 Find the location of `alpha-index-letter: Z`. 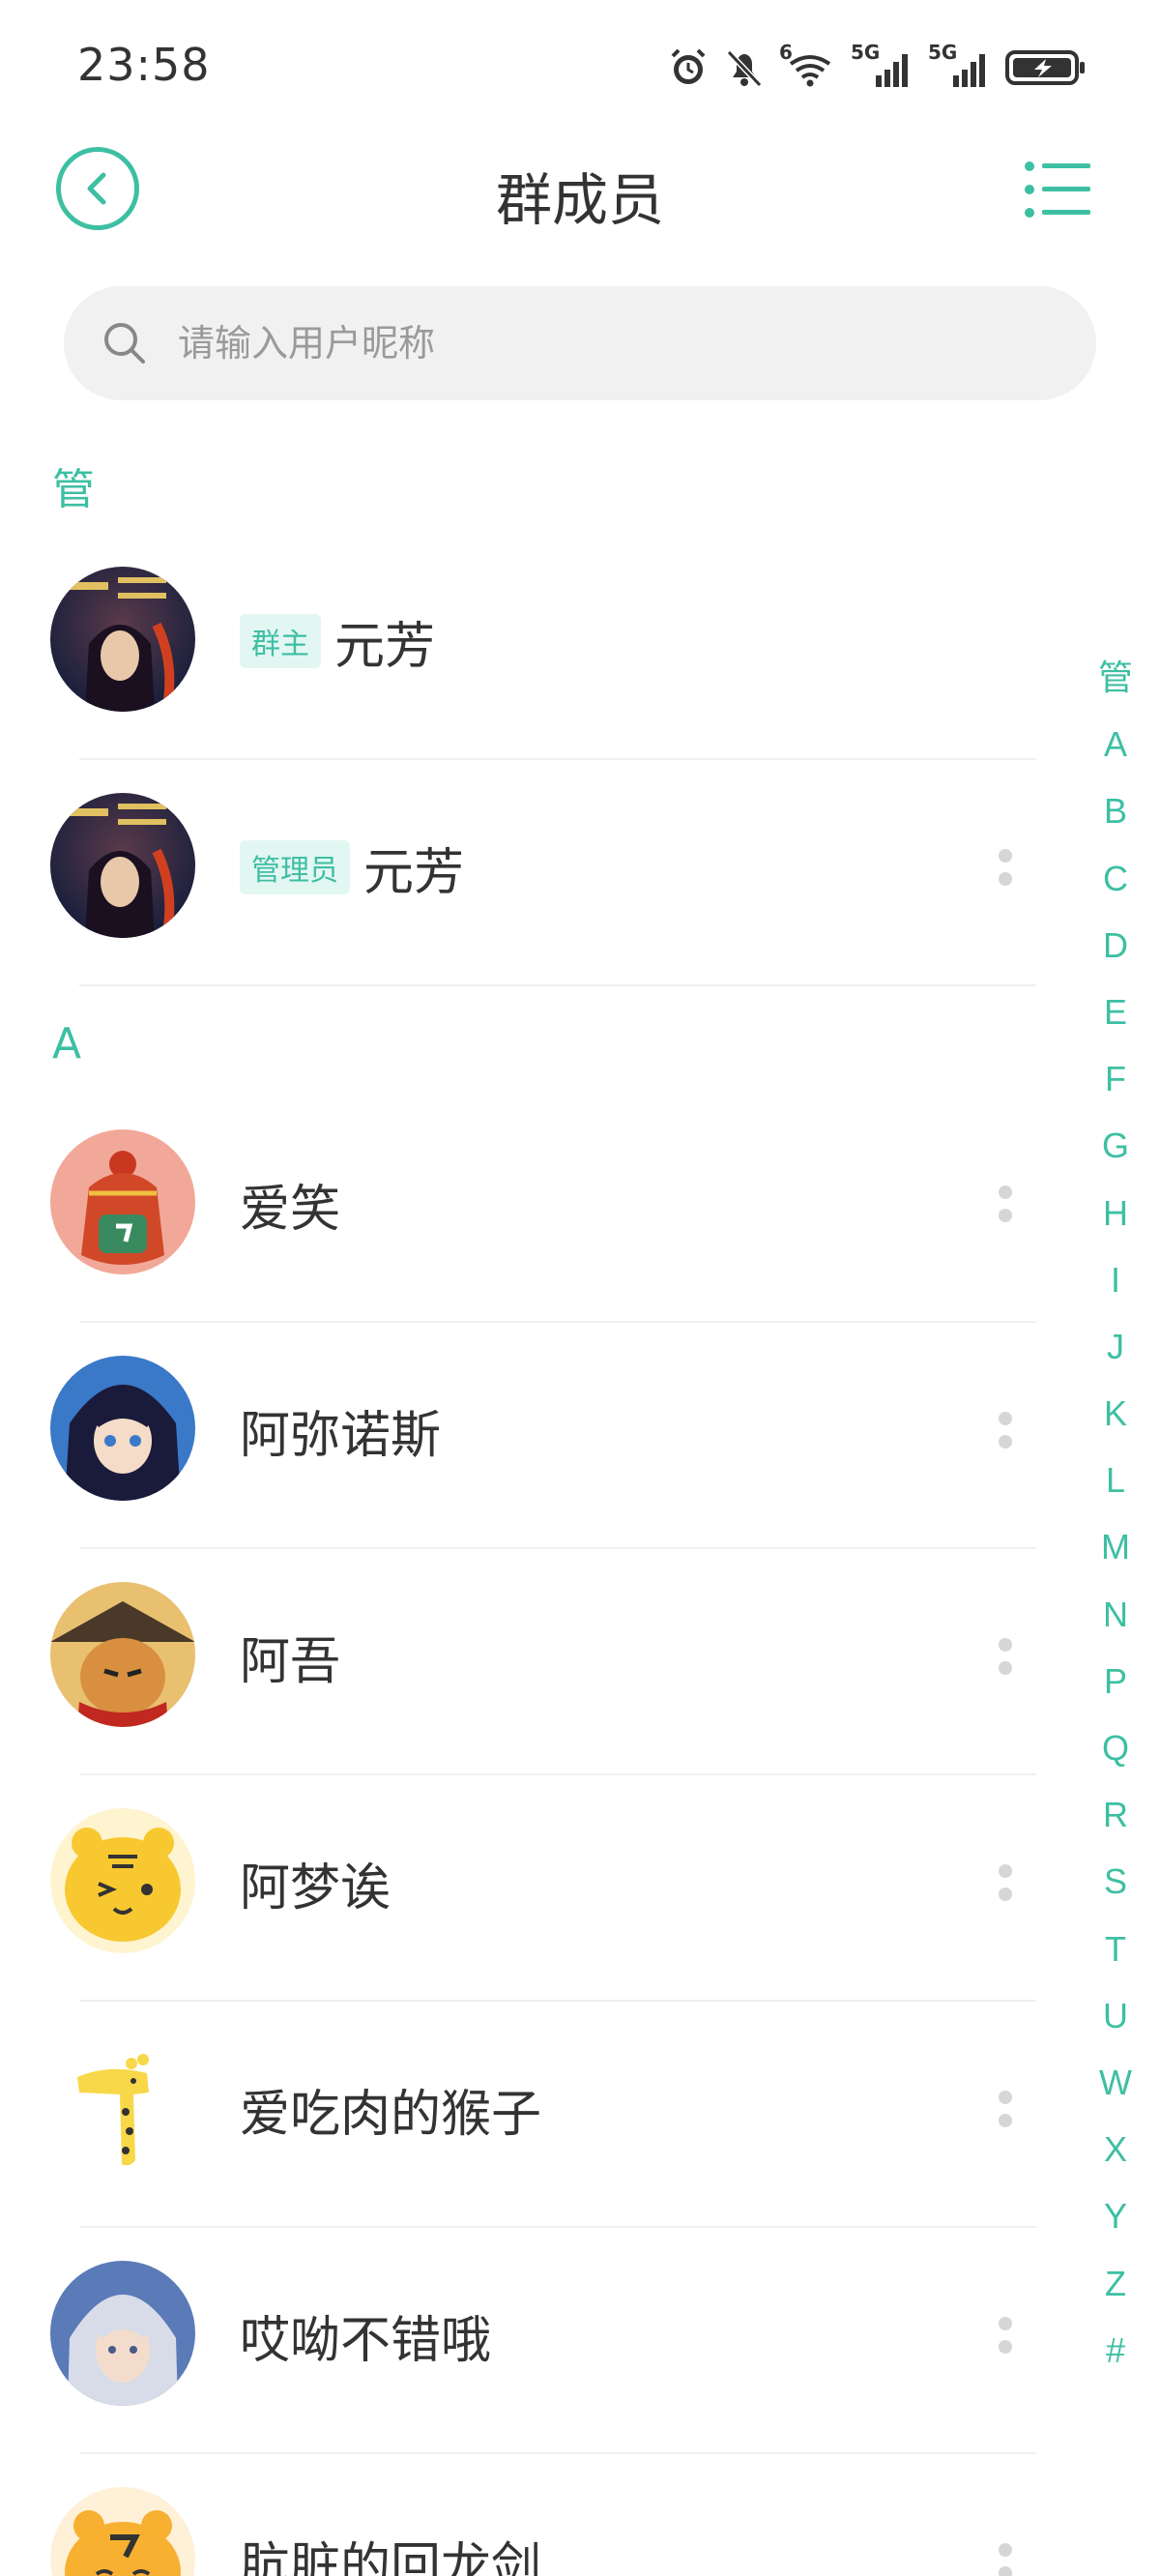

alpha-index-letter: Z is located at coordinates (1115, 2283).